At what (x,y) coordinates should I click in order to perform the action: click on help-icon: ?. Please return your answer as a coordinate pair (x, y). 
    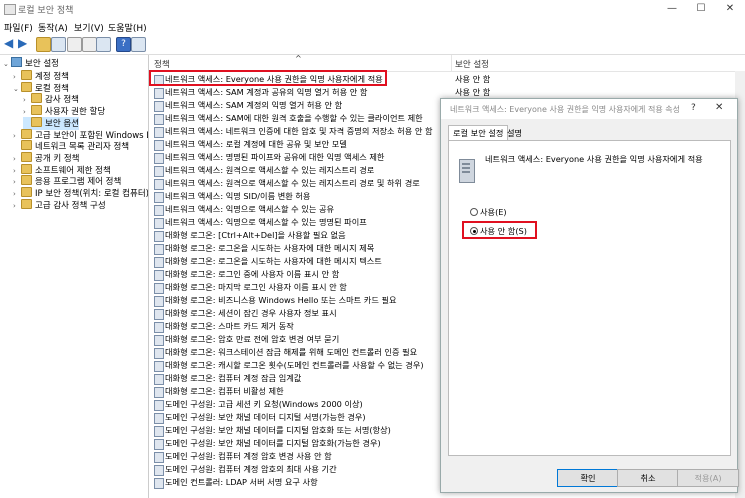
    Looking at the image, I should click on (123, 44).